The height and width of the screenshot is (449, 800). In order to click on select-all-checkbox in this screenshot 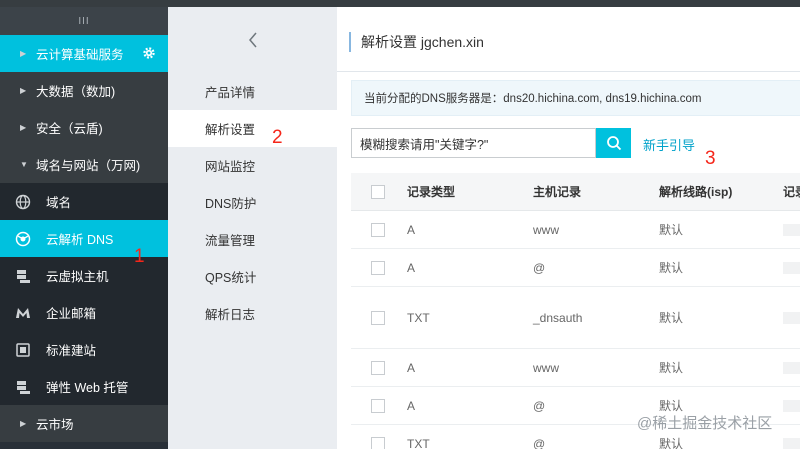, I will do `click(378, 191)`.